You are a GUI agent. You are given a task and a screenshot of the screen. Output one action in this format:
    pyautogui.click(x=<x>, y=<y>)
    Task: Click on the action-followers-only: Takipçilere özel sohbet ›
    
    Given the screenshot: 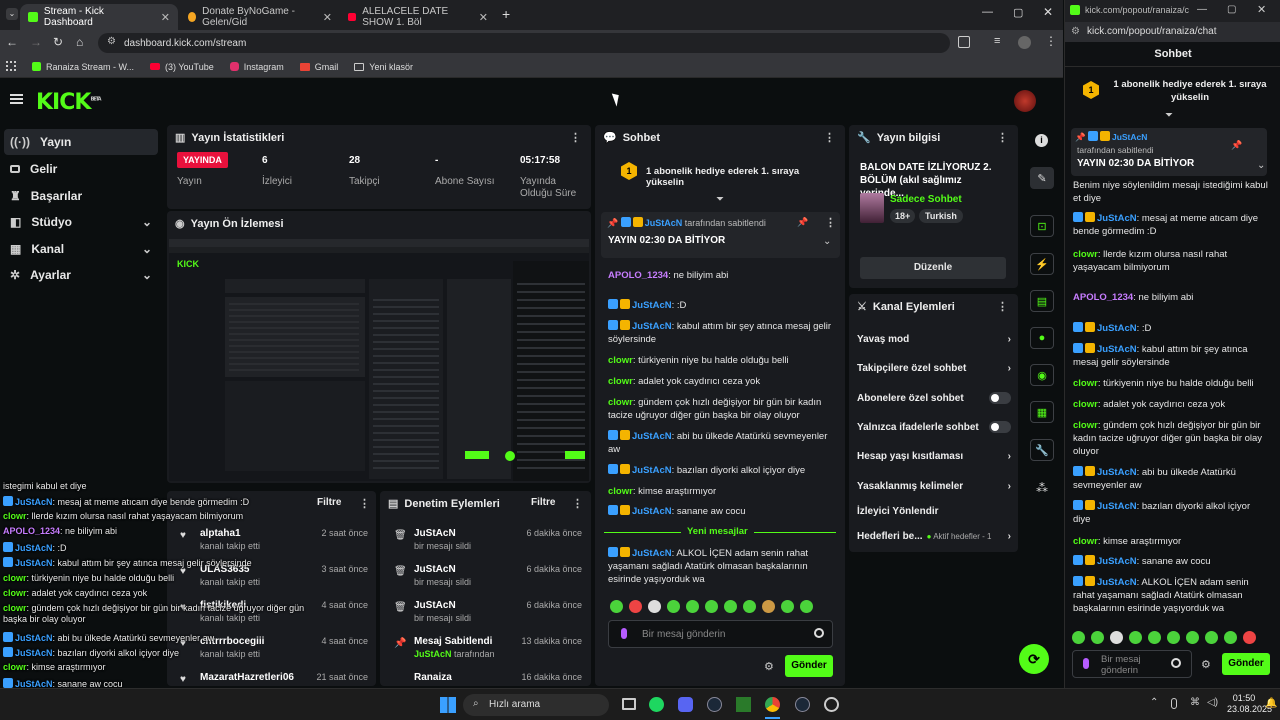 What is the action you would take?
    pyautogui.click(x=934, y=368)
    